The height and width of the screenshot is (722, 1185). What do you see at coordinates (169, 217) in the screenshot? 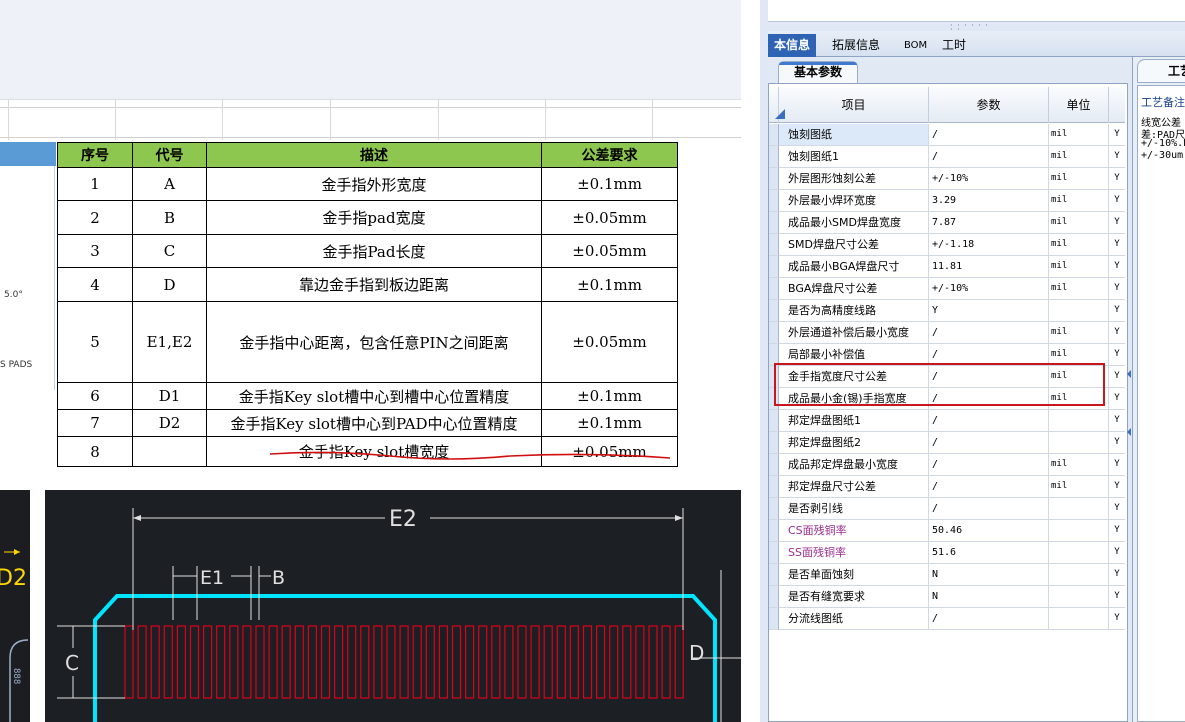
I see `cell-code: B` at bounding box center [169, 217].